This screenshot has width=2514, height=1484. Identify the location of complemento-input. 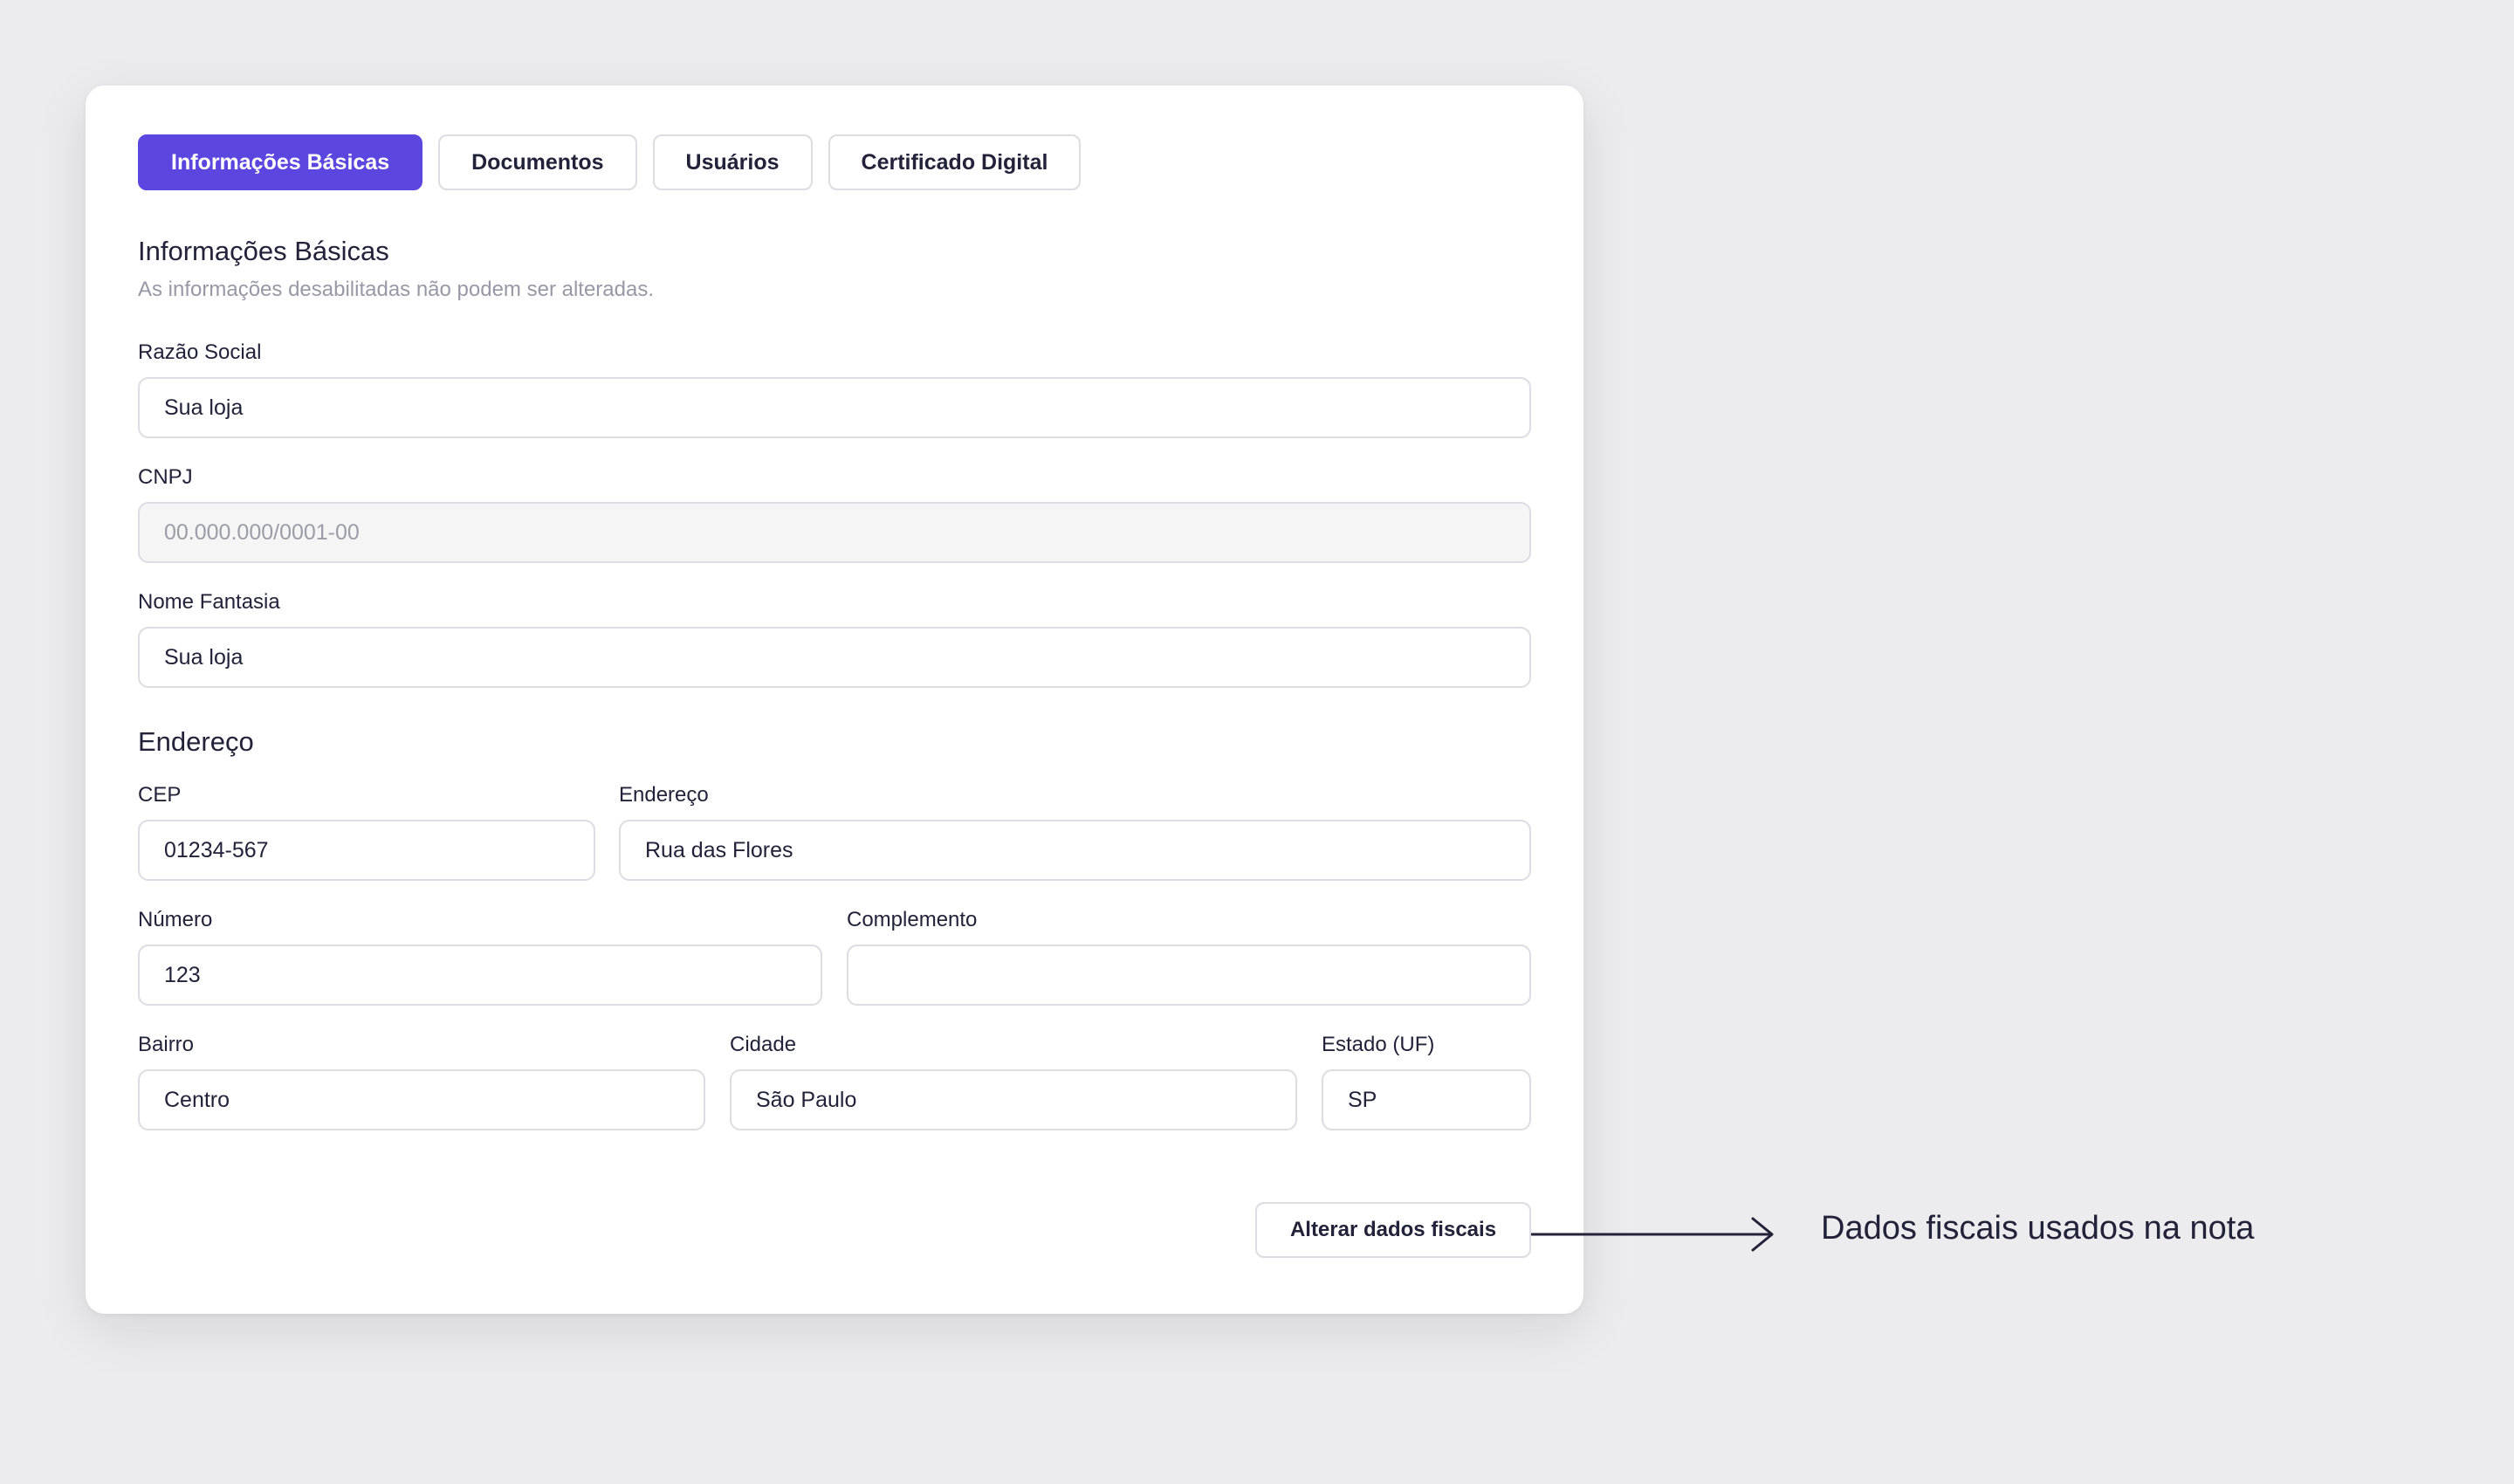
(1189, 975).